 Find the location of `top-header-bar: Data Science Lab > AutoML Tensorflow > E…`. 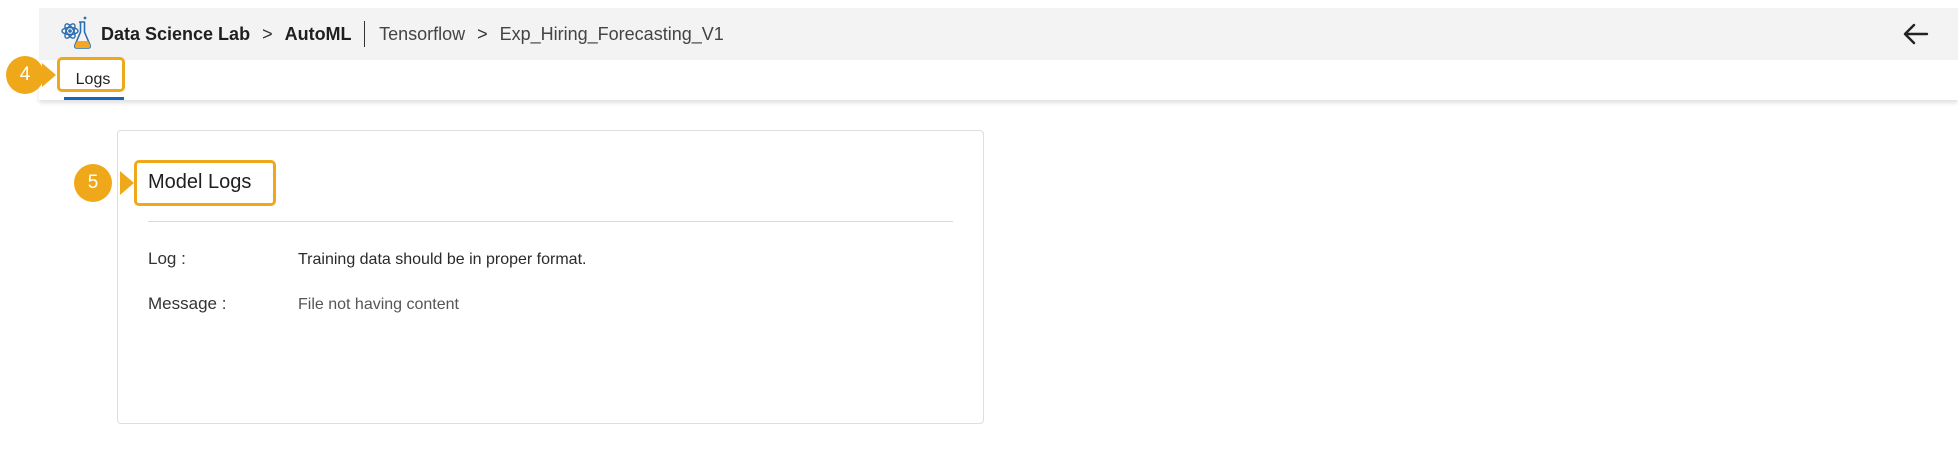

top-header-bar: Data Science Lab > AutoML Tensorflow > E… is located at coordinates (998, 34).